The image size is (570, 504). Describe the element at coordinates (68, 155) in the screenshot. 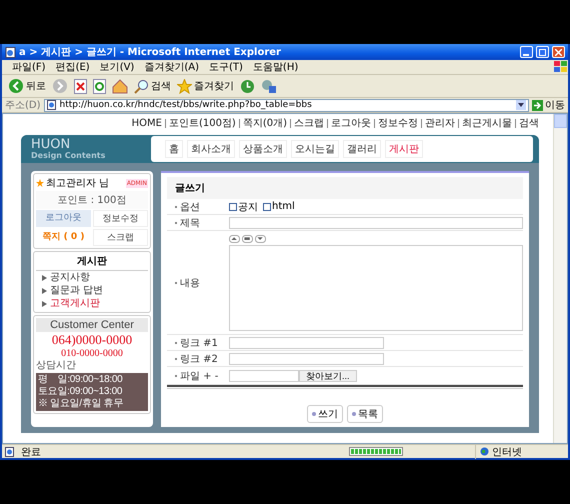

I see `logo-subtitle: Design Contents` at that location.